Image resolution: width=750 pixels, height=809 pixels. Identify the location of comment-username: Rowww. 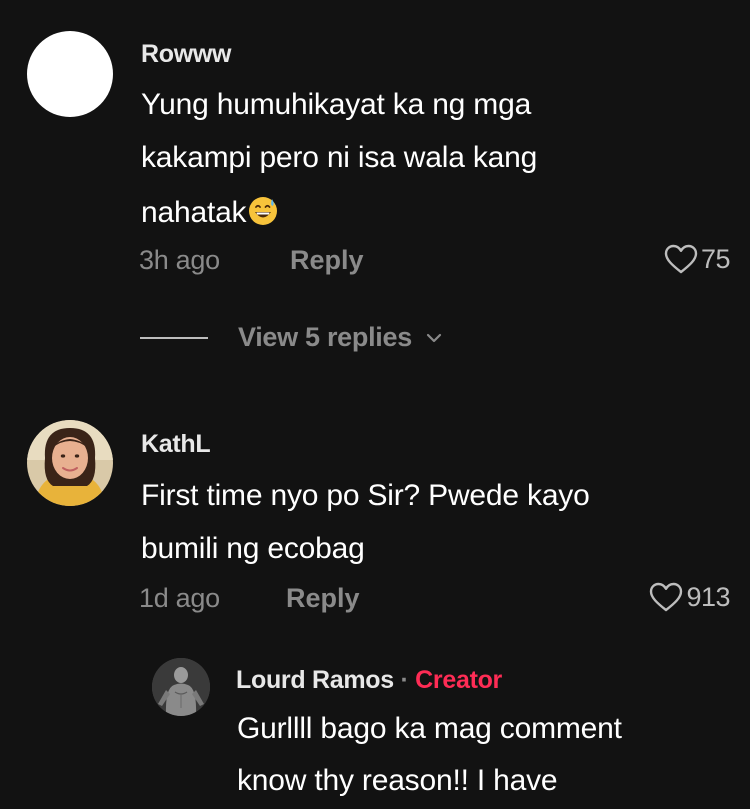
(186, 54).